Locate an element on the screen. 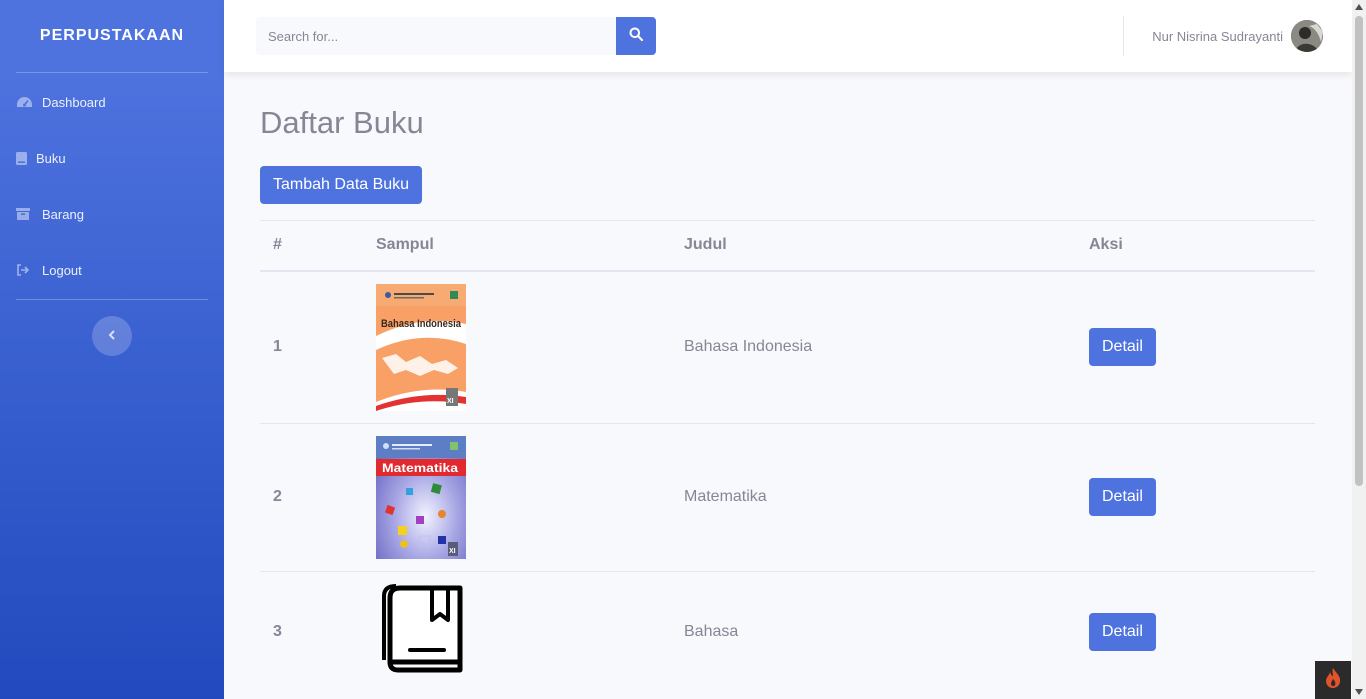  cover-title-text: Bahasa Indonesia is located at coordinates (421, 324).